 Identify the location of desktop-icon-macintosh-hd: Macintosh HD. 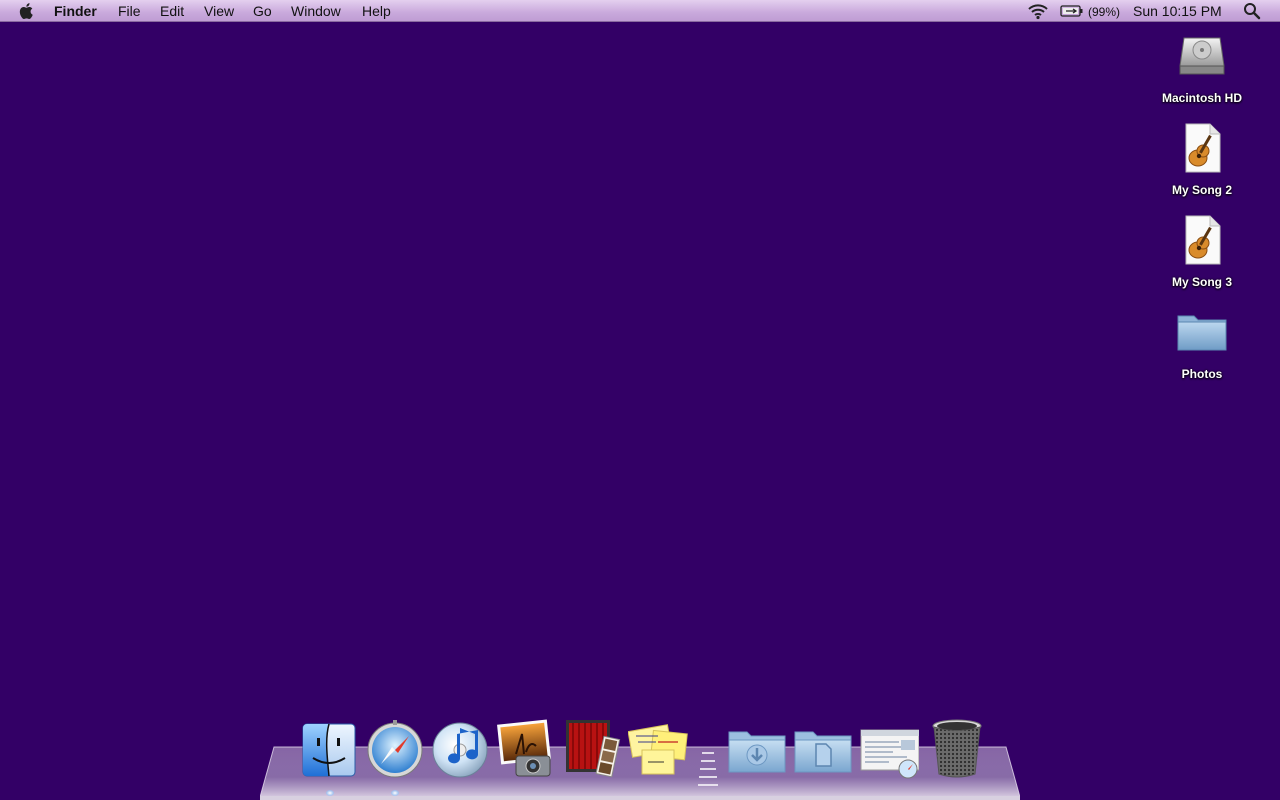
(1202, 67).